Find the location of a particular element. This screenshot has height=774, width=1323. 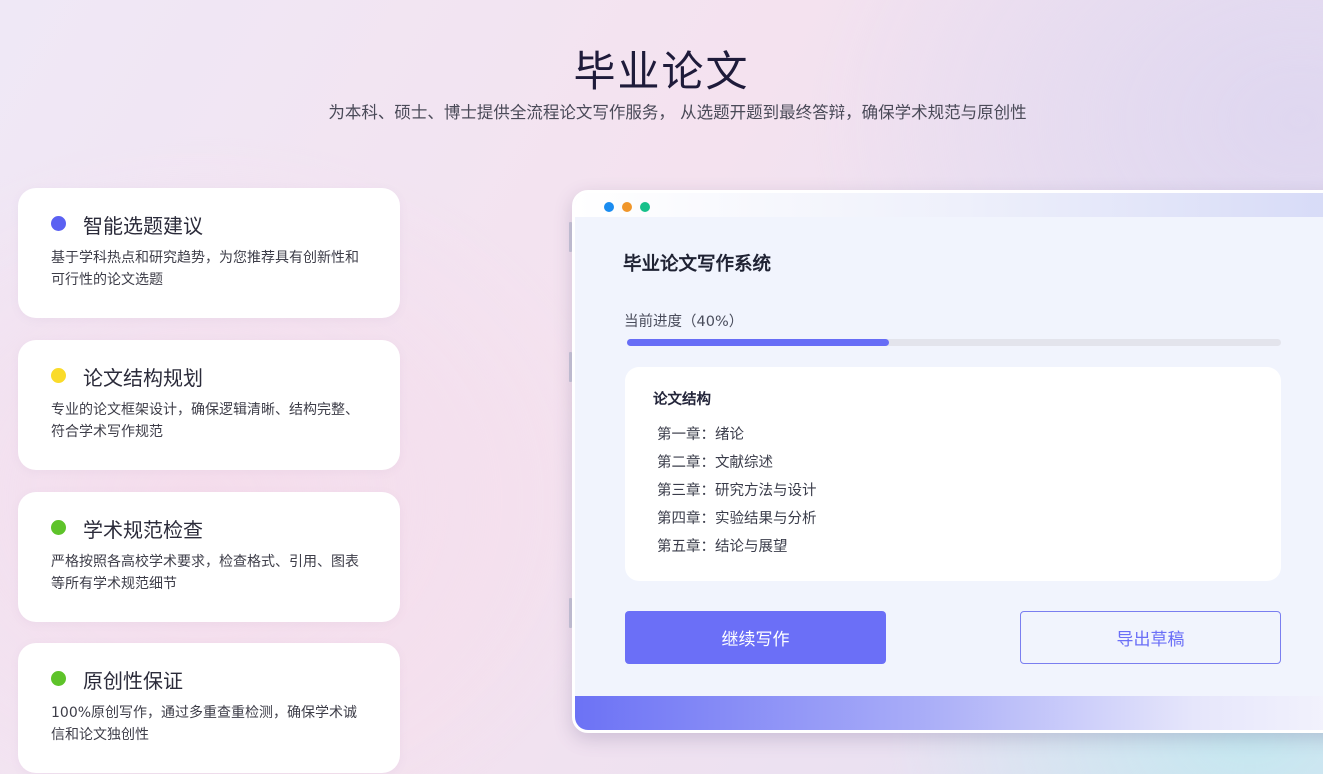

progress-label: 当前进度（40%） is located at coordinates (684, 322).